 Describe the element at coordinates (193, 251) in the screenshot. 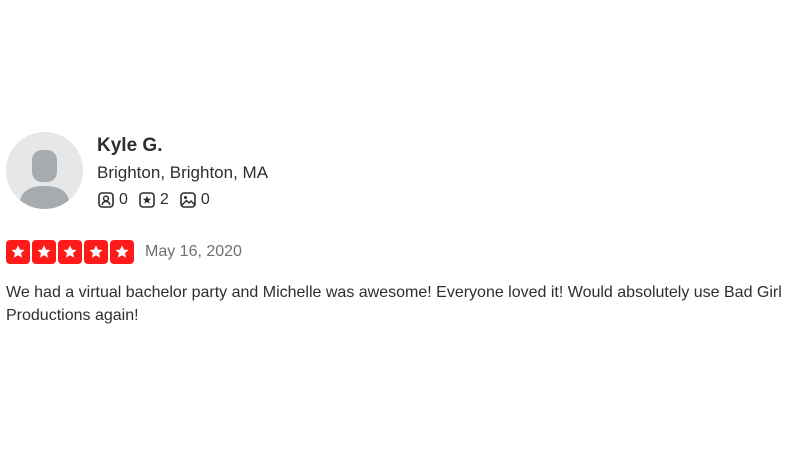

I see `review-date: May 16, 2020` at that location.